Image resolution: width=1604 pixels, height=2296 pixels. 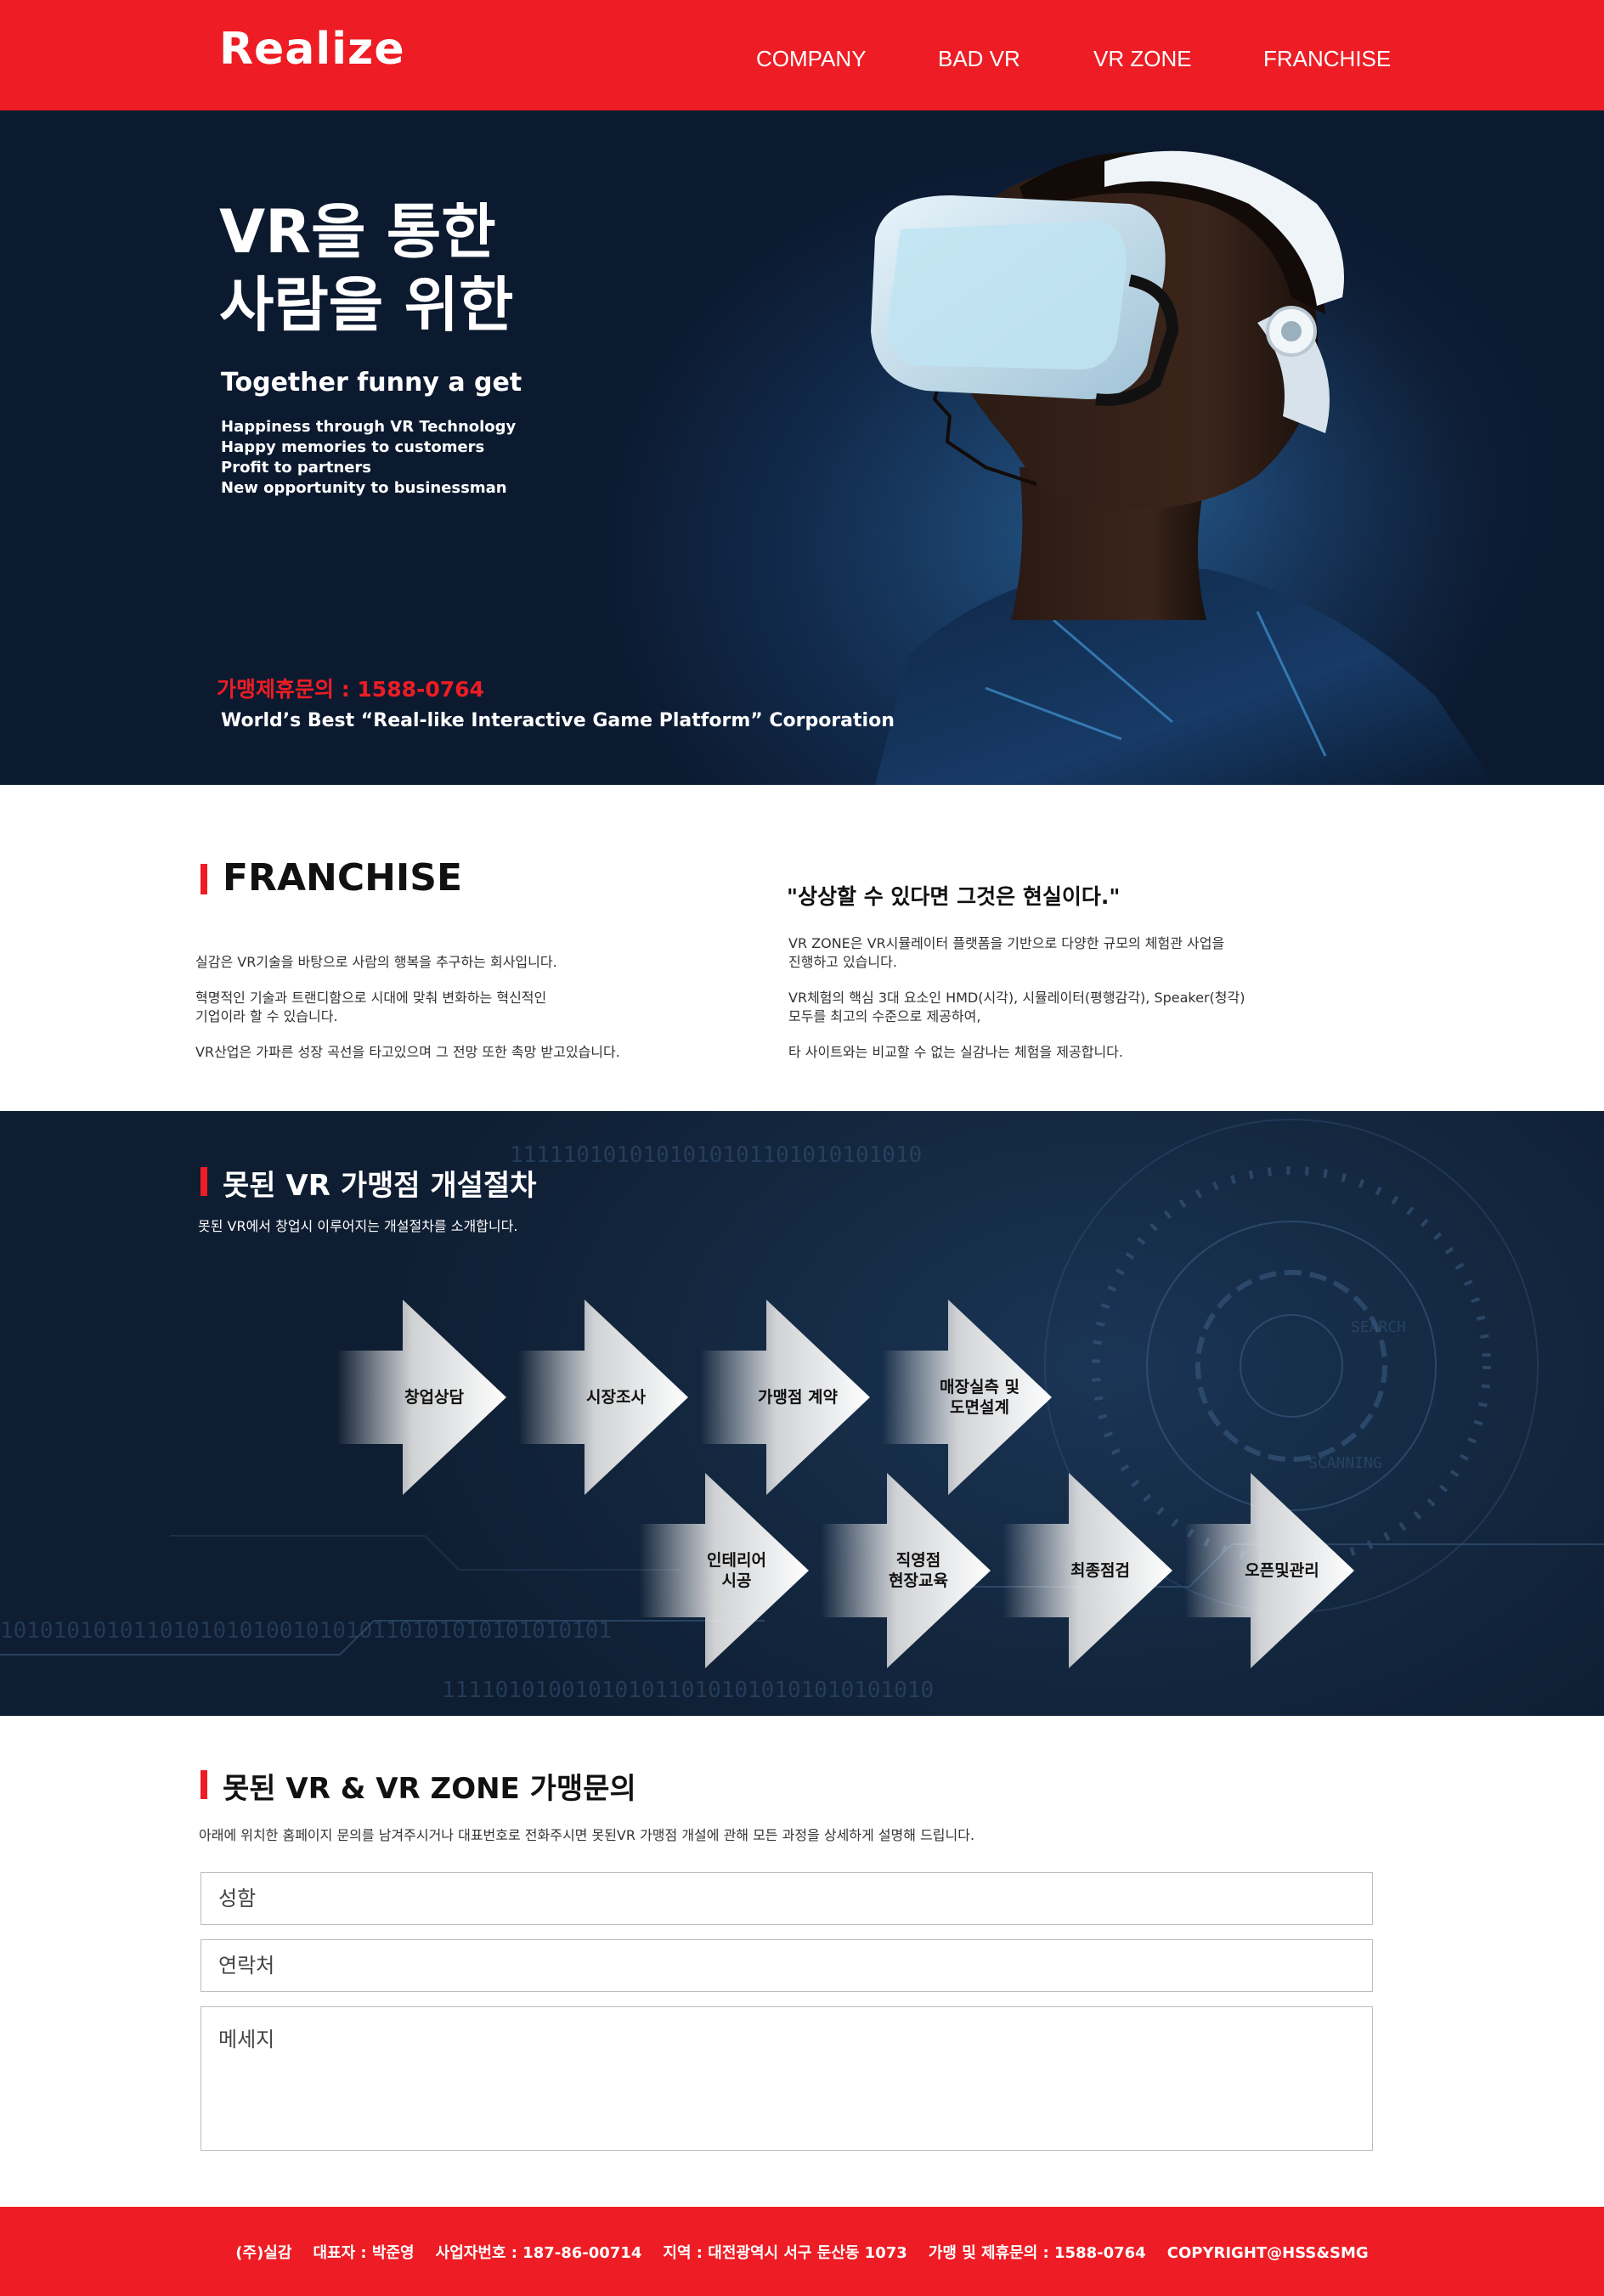 I want to click on top-nav-bar: Realize COMPANY BAD VR VR ZONE FRANCHISE, so click(x=802, y=55).